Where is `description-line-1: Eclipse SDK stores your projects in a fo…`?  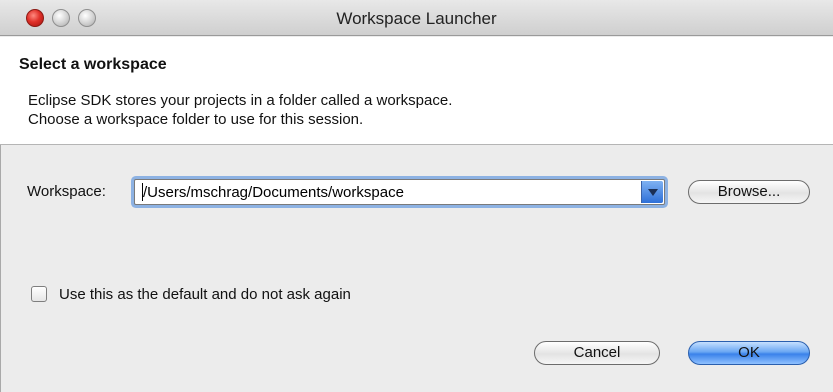
description-line-1: Eclipse SDK stores your projects in a fo… is located at coordinates (240, 100).